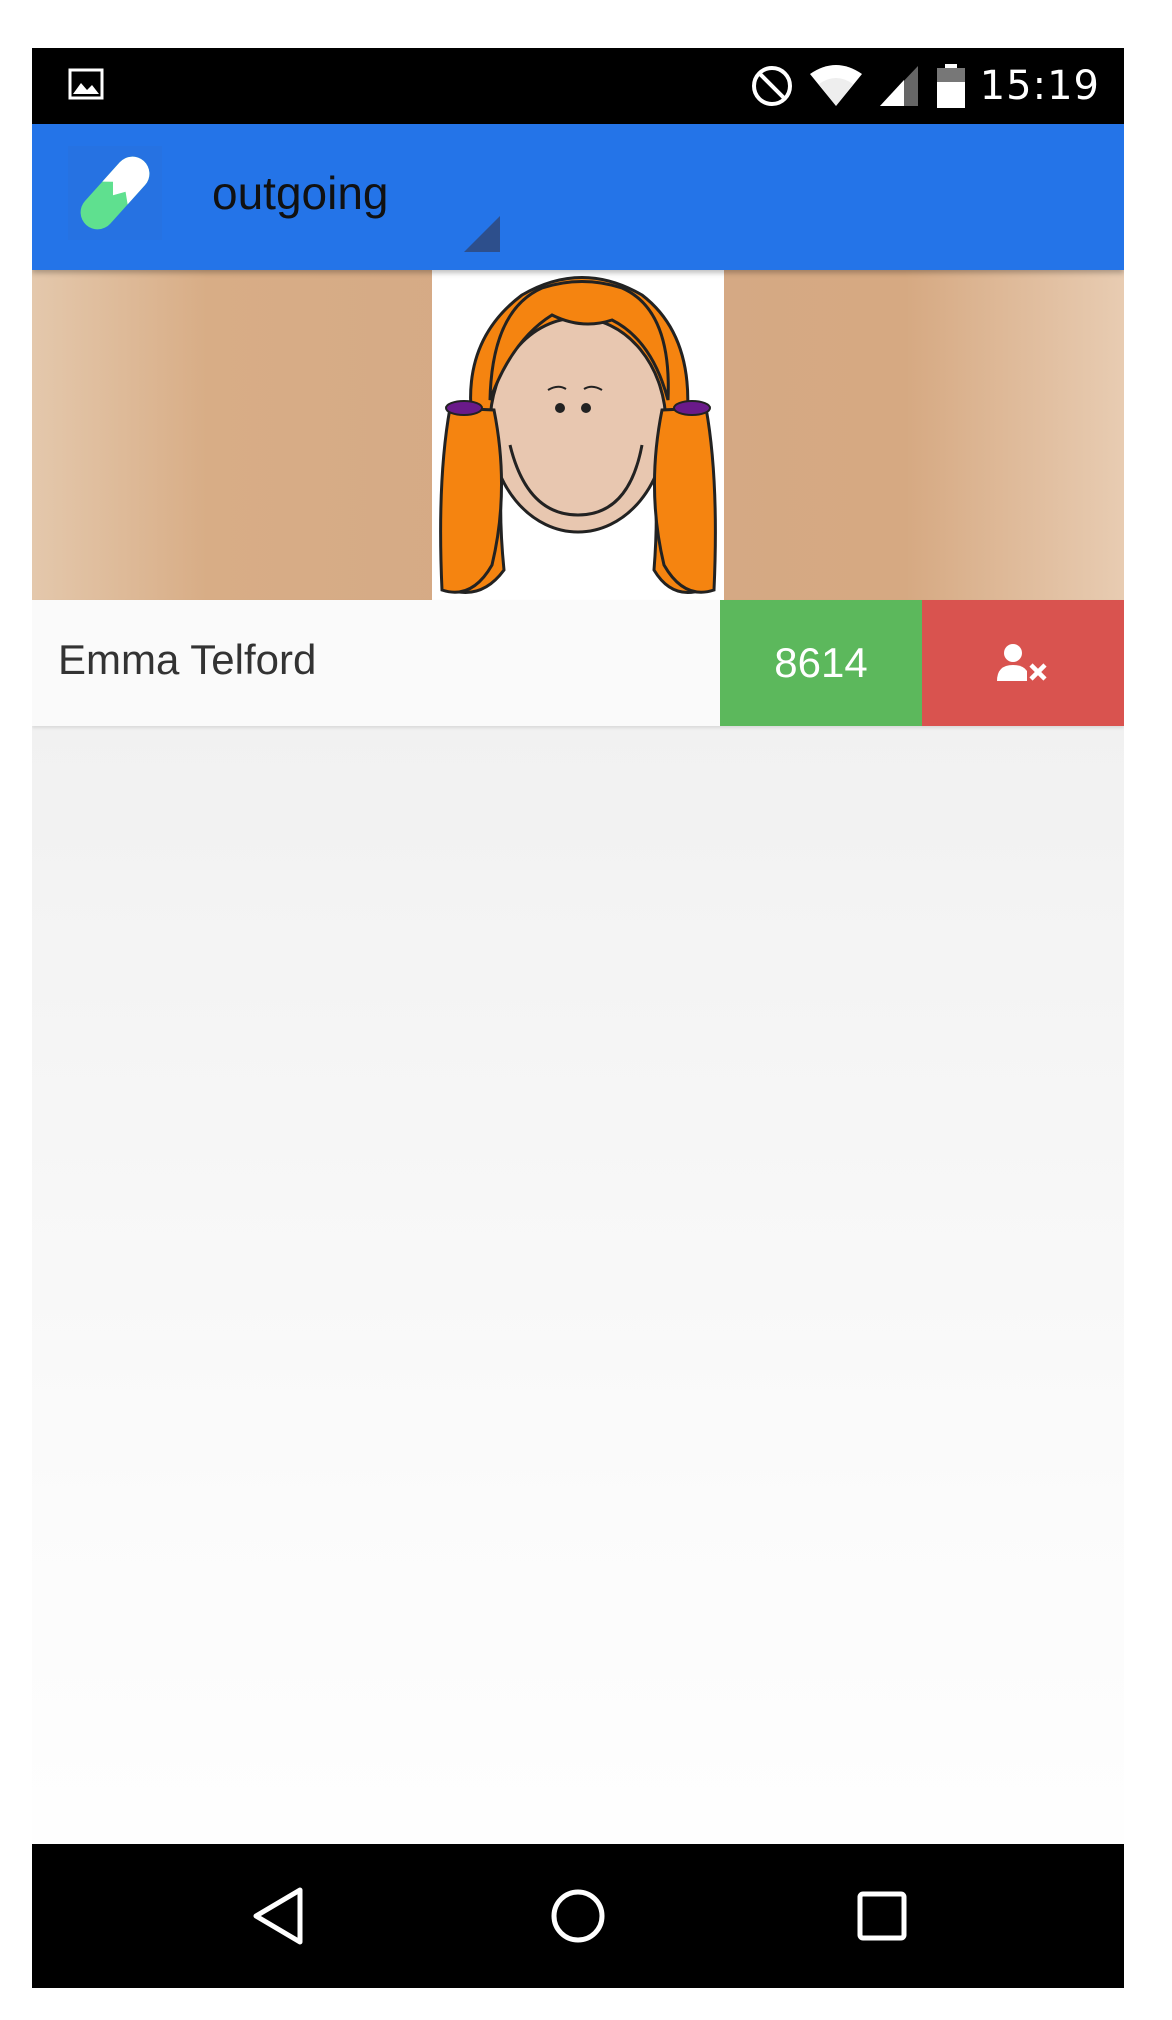 This screenshot has height=2020, width=1172. Describe the element at coordinates (898, 86) in the screenshot. I see `cell-signal-icon` at that location.